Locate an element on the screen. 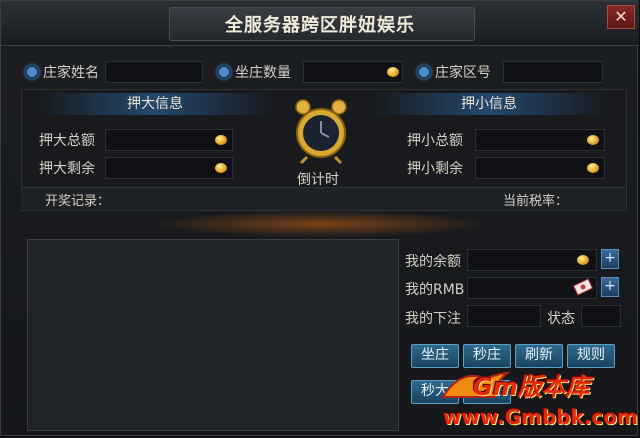 This screenshot has width=640, height=438. big-remain-field is located at coordinates (169, 168).